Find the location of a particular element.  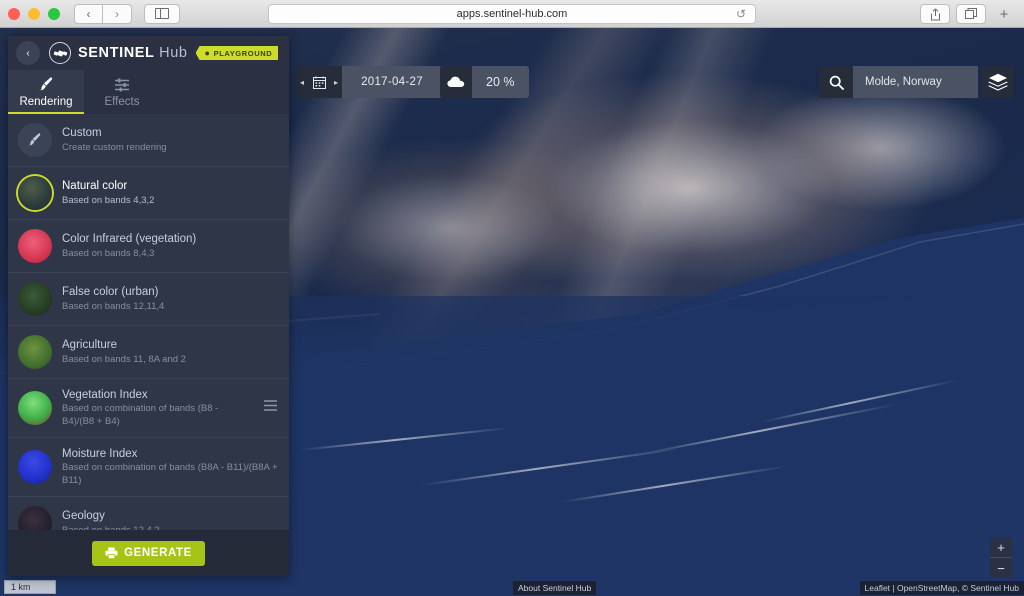

tabs-overview-icon is located at coordinates (971, 13).